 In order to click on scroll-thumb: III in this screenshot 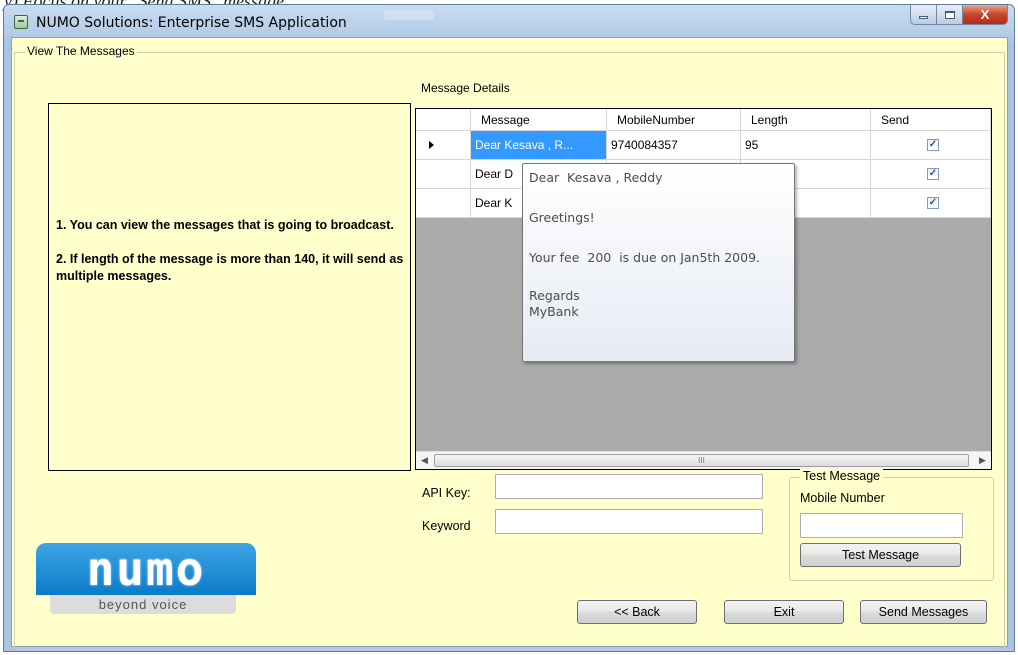, I will do `click(701, 460)`.